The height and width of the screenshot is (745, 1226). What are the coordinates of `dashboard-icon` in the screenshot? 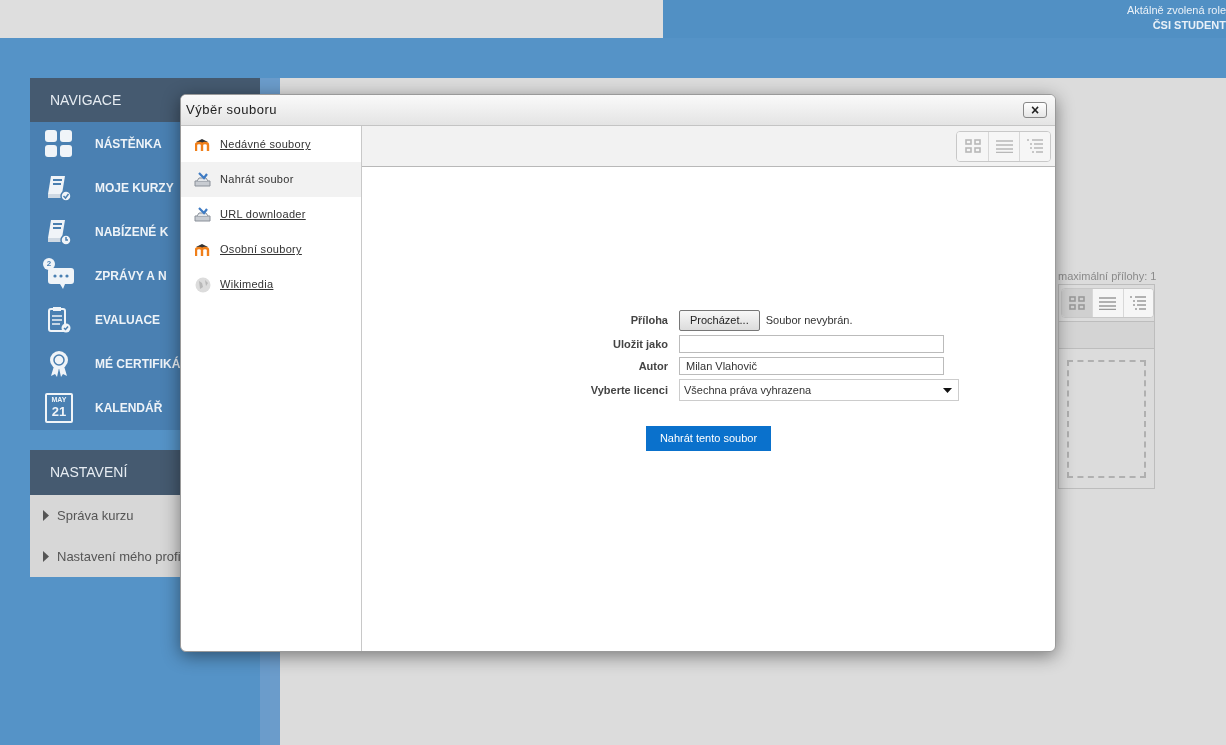 It's located at (59, 144).